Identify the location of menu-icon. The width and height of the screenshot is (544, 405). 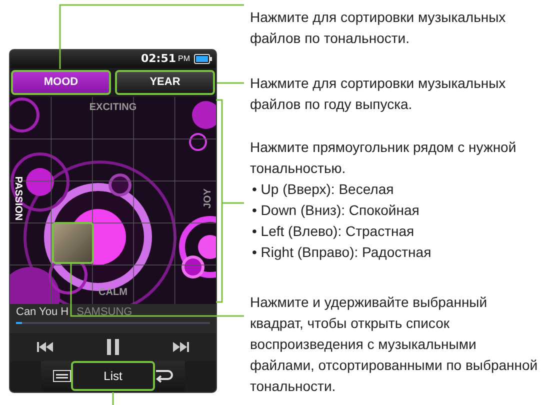
(62, 376).